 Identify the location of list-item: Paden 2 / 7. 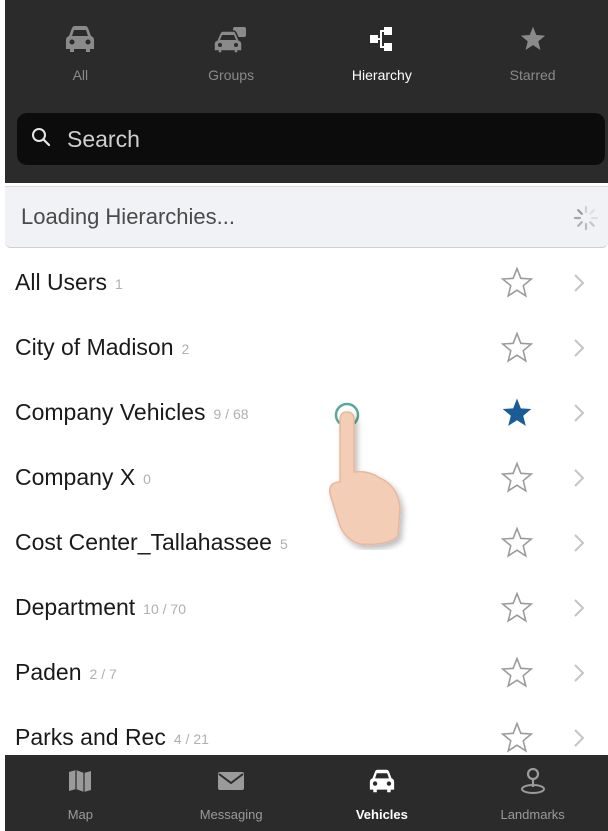
(304, 672).